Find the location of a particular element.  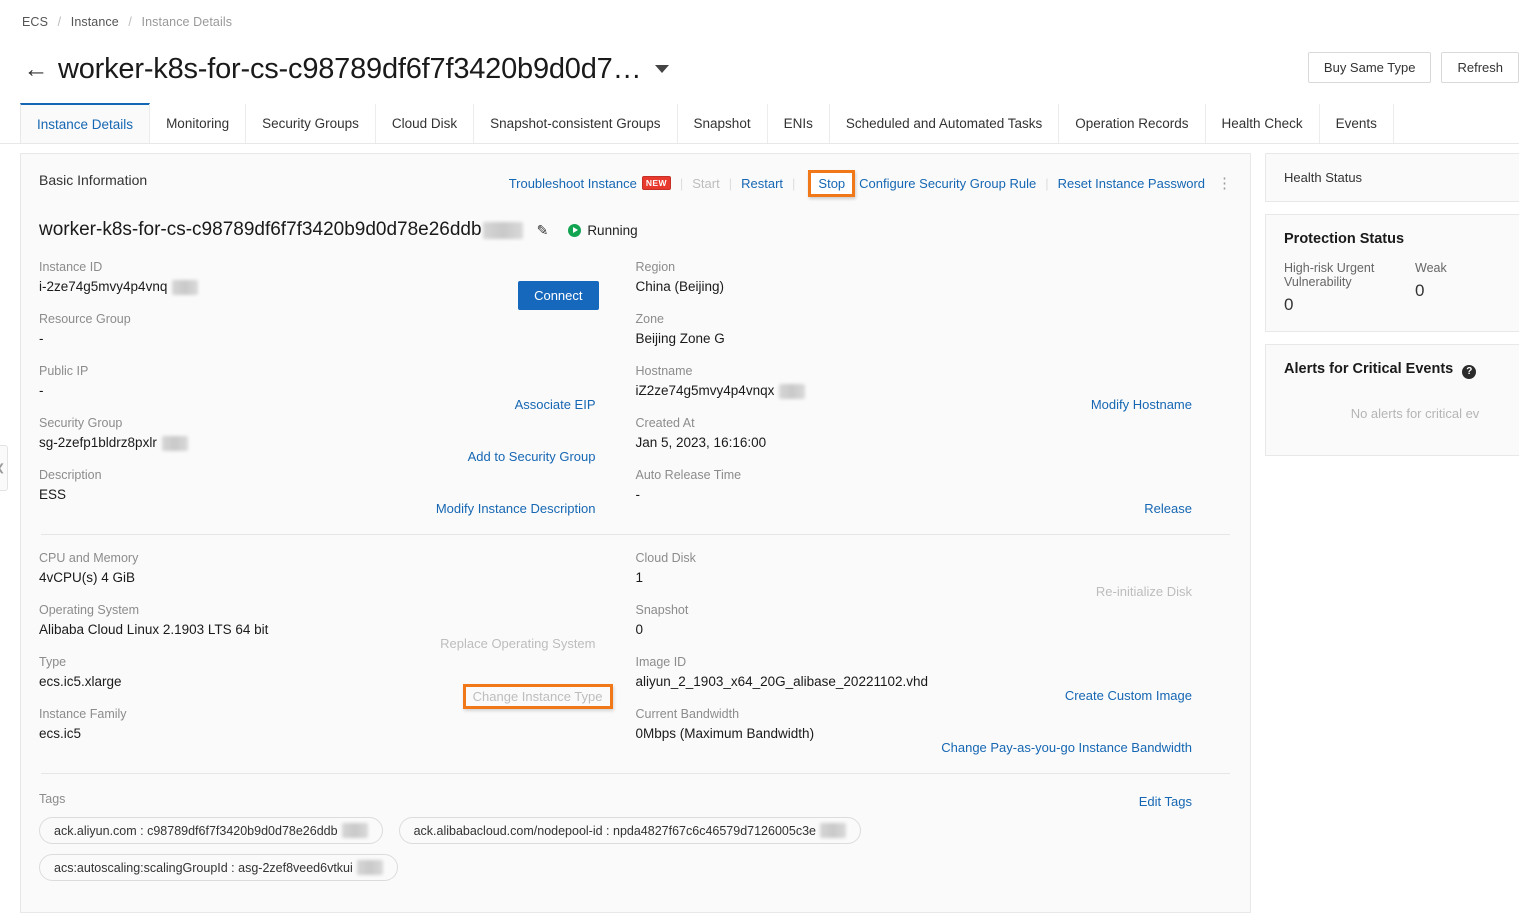

field-type: Type ecs.ic5.xlarge Change Instance Type is located at coordinates (337, 681).